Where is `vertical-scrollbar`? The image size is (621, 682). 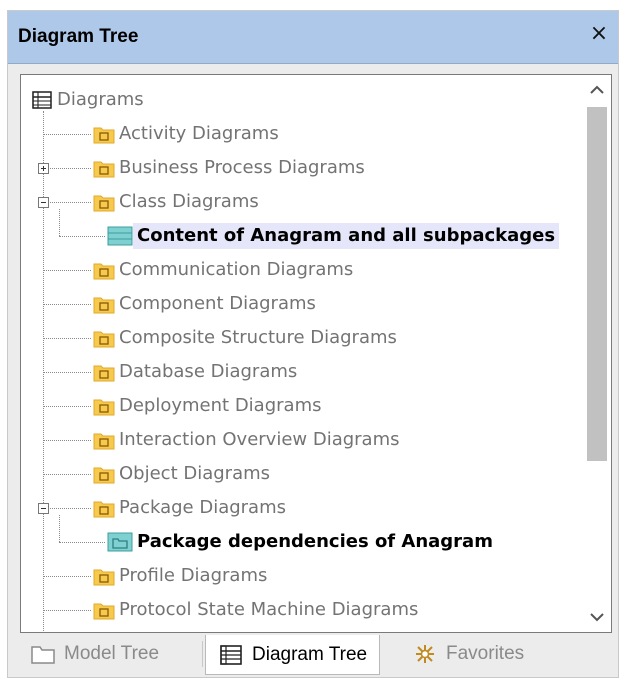 vertical-scrollbar is located at coordinates (597, 353).